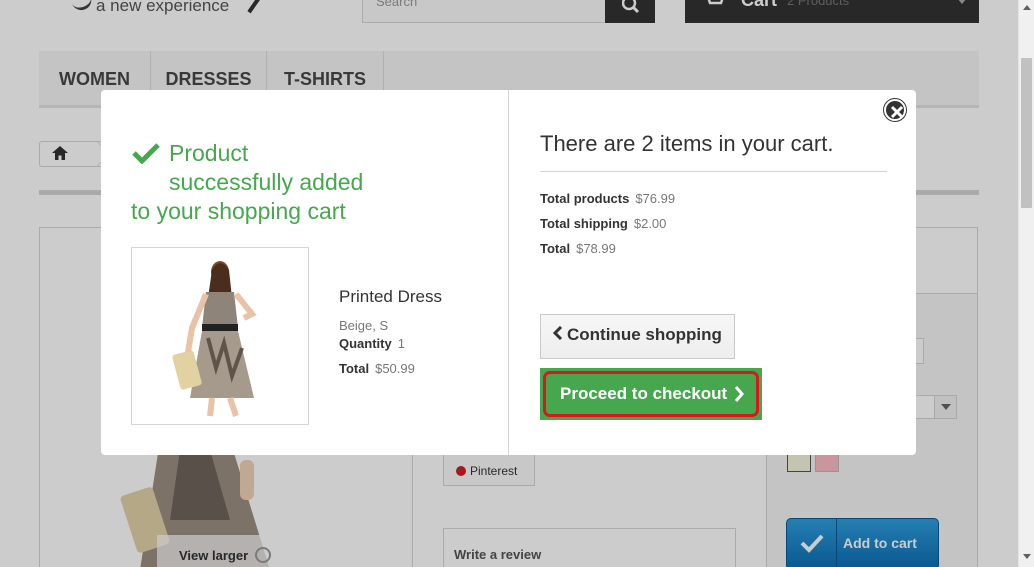 This screenshot has height=567, width=1034. I want to click on chevron-right-icon, so click(739, 394).